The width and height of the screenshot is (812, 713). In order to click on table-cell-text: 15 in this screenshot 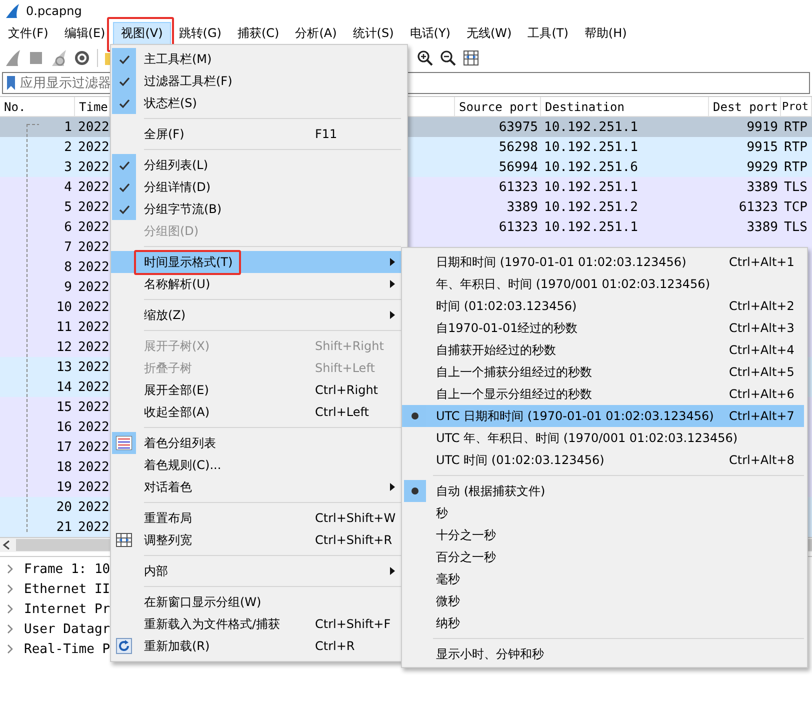, I will do `click(64, 407)`.